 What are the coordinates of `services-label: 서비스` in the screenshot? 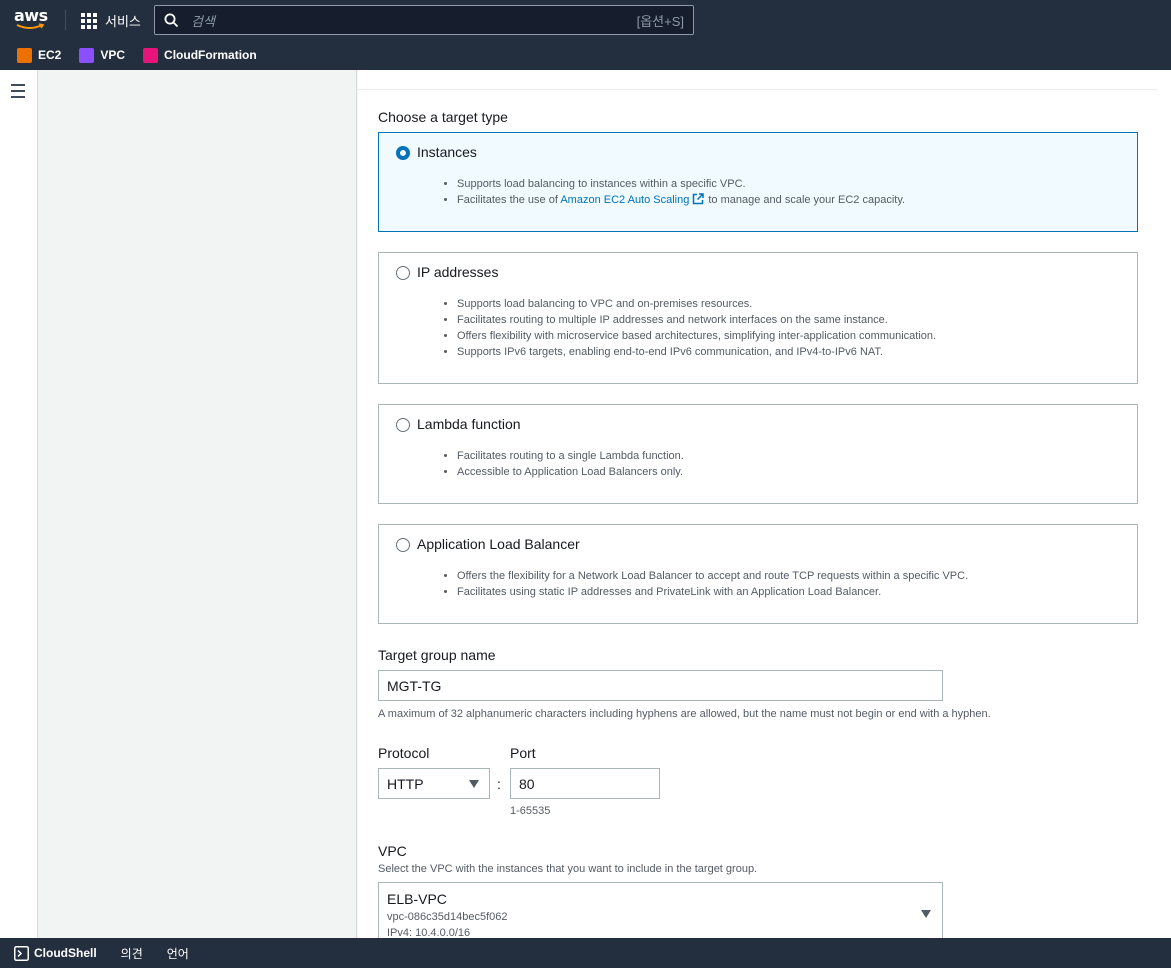 It's located at (123, 21).